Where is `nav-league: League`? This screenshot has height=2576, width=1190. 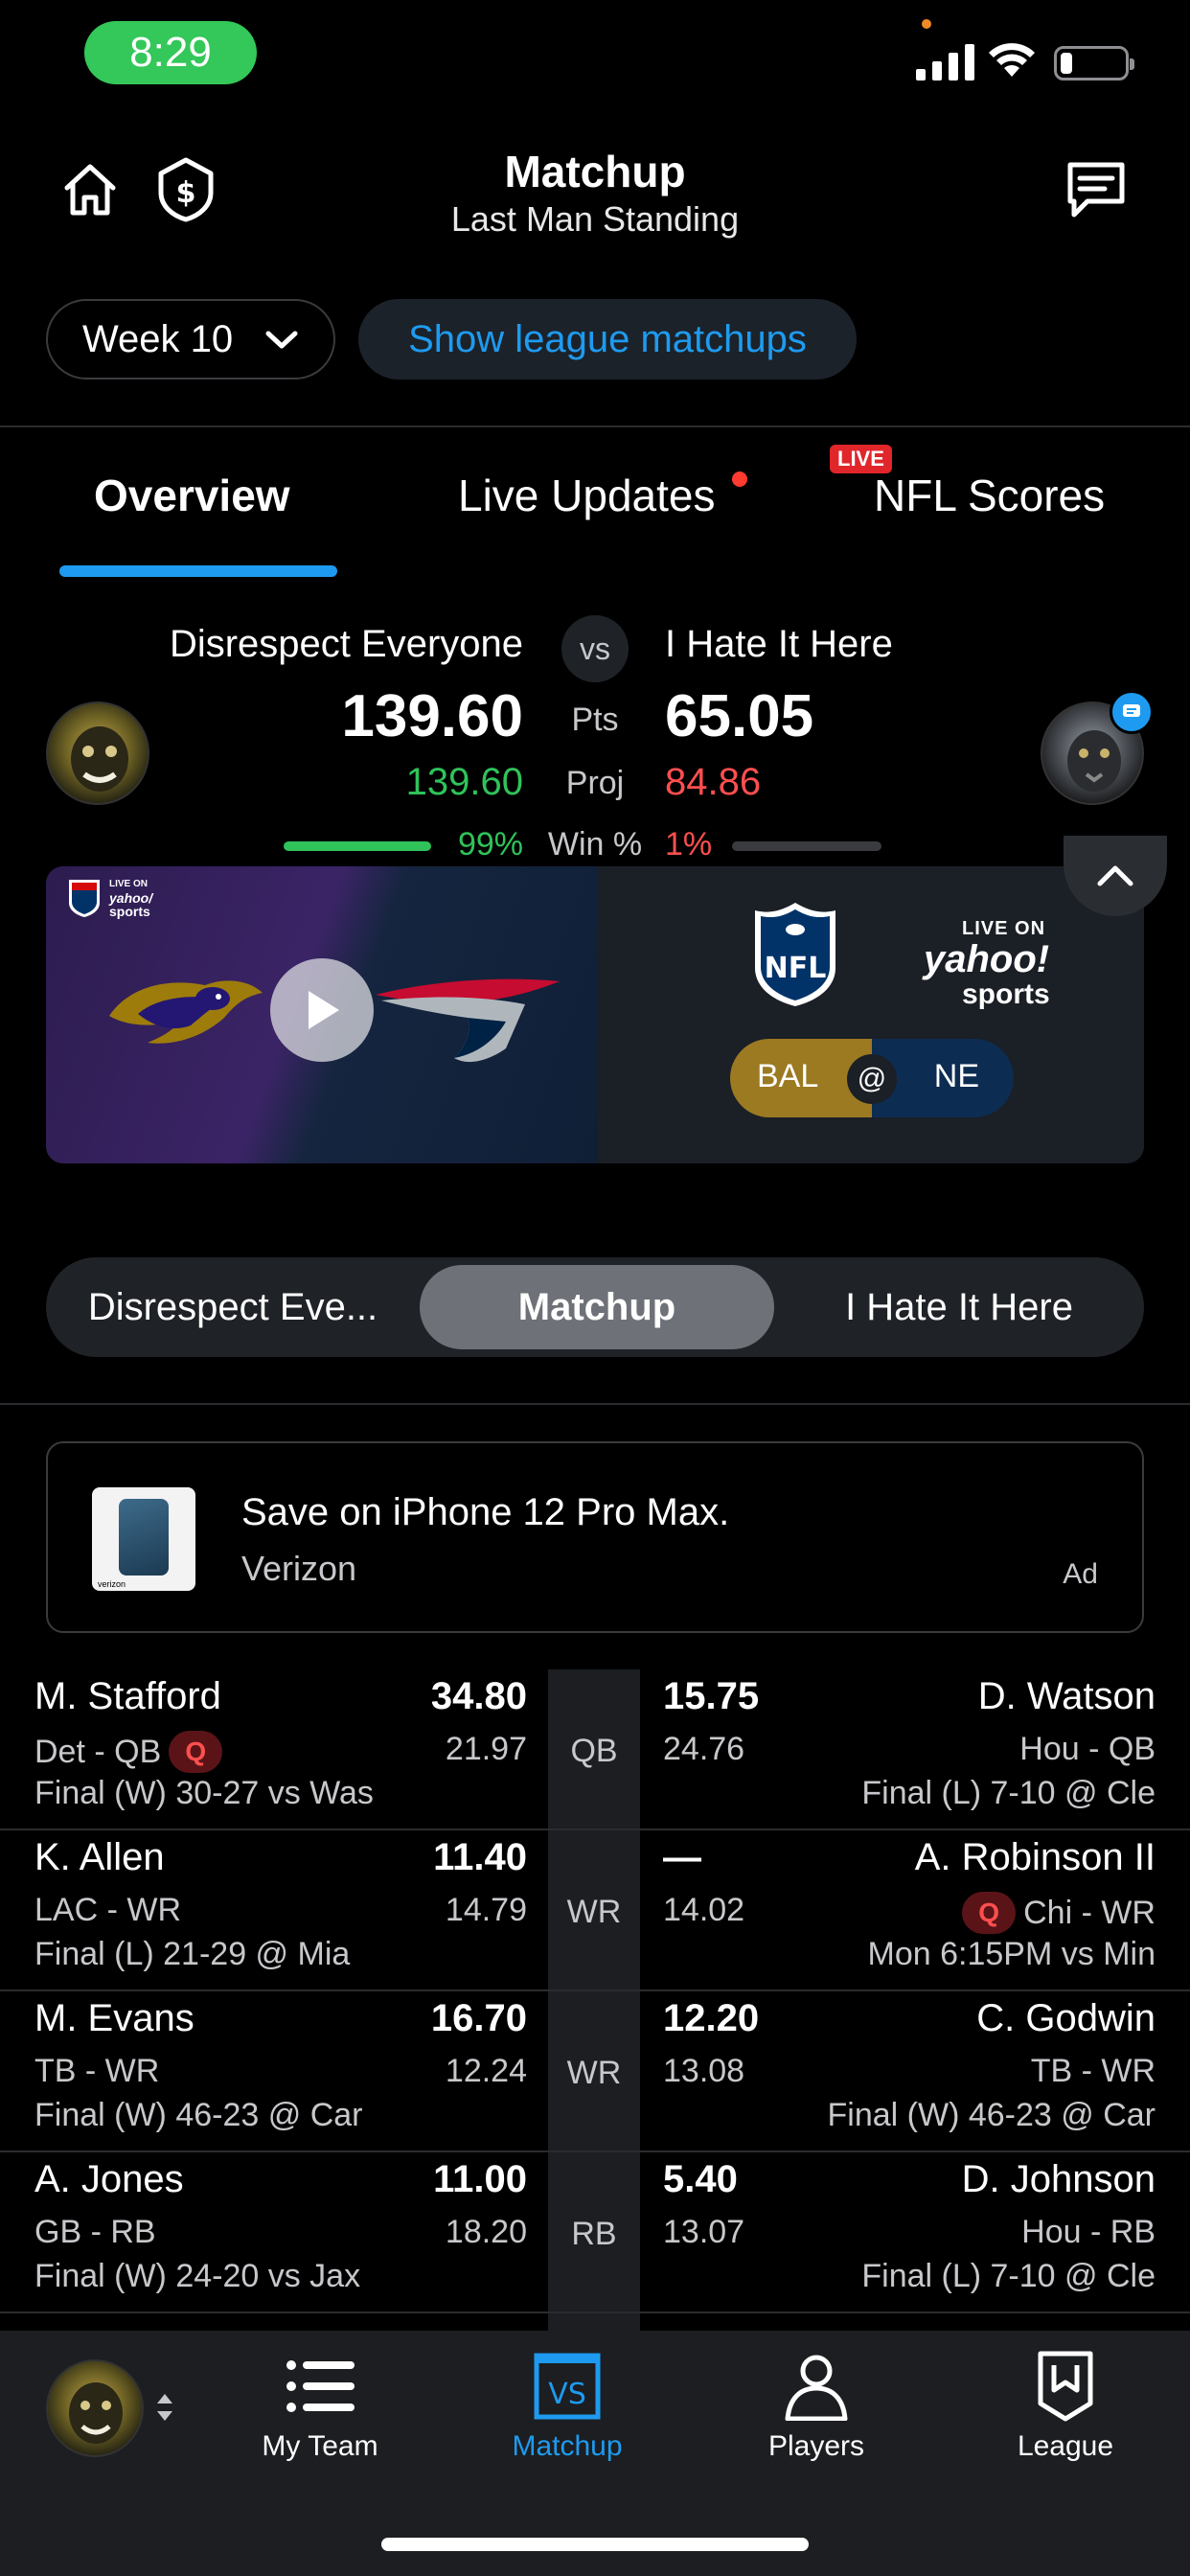 nav-league: League is located at coordinates (1066, 2405).